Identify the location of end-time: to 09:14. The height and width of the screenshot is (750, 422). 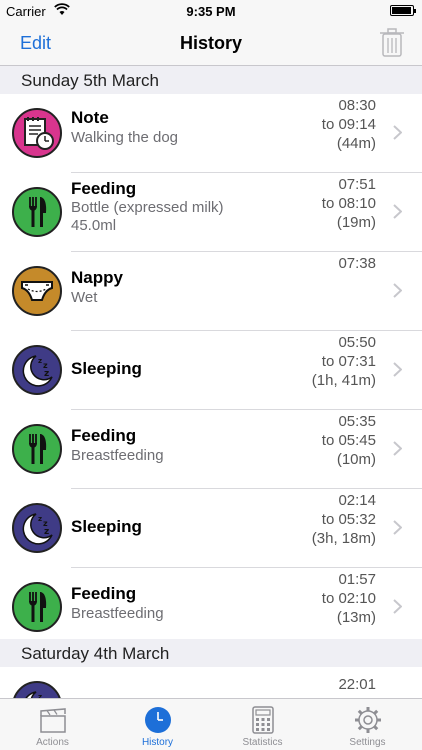
(348, 124).